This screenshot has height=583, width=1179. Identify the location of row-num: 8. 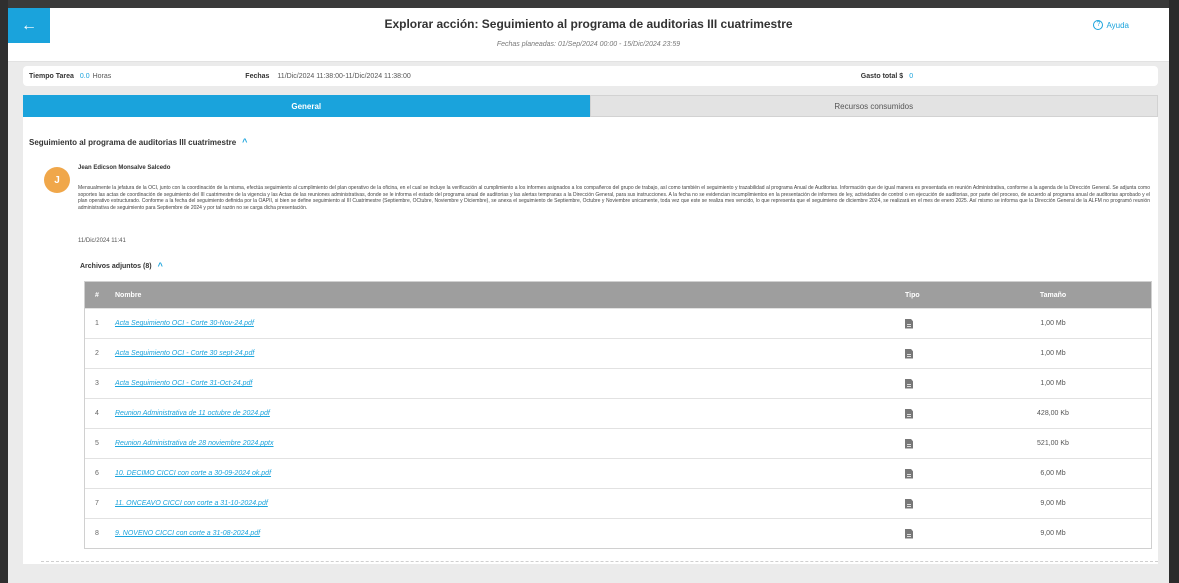
(97, 533).